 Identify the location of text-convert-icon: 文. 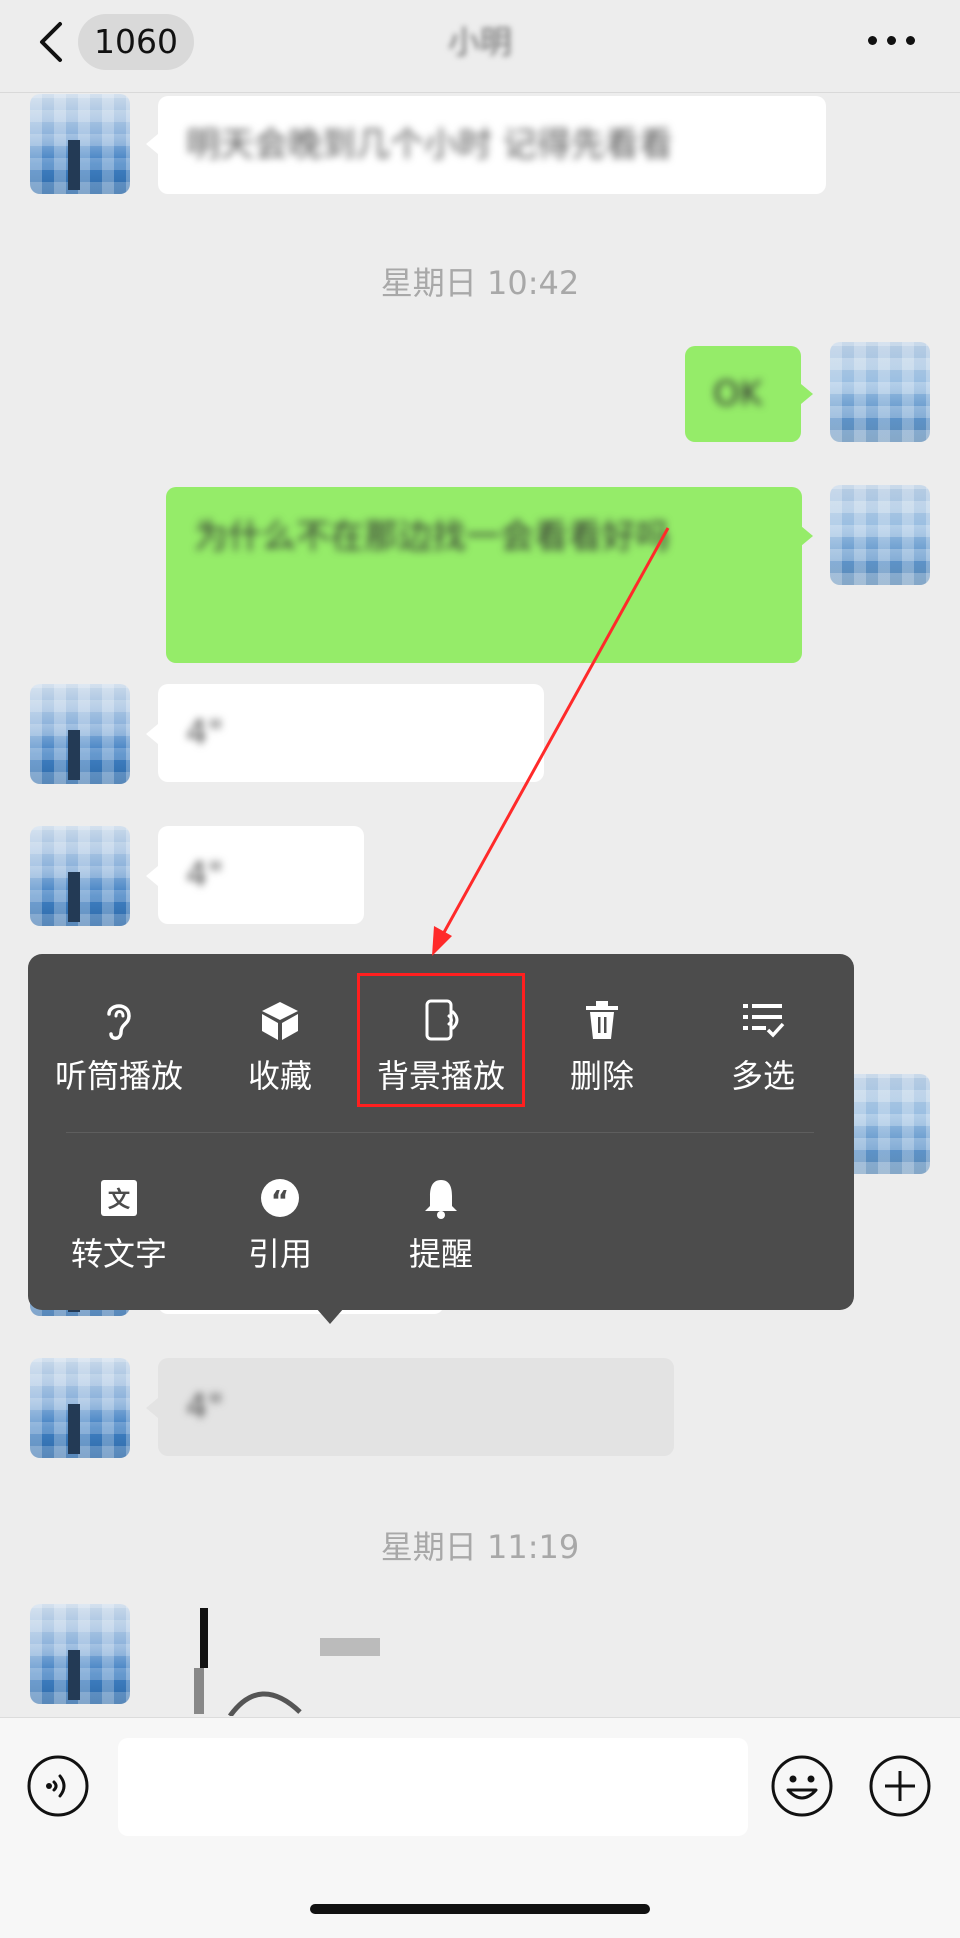
(119, 1198).